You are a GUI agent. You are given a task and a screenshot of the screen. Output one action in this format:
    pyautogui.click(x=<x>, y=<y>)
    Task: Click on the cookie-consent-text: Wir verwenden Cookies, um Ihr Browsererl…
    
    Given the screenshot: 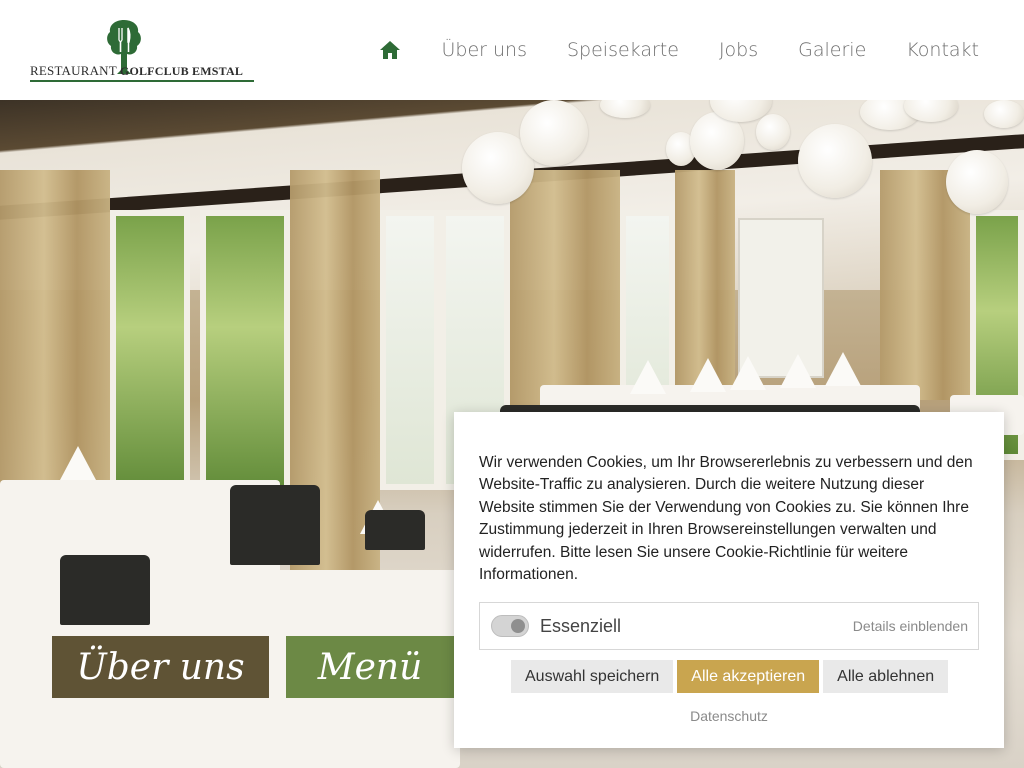 What is the action you would take?
    pyautogui.click(x=726, y=519)
    